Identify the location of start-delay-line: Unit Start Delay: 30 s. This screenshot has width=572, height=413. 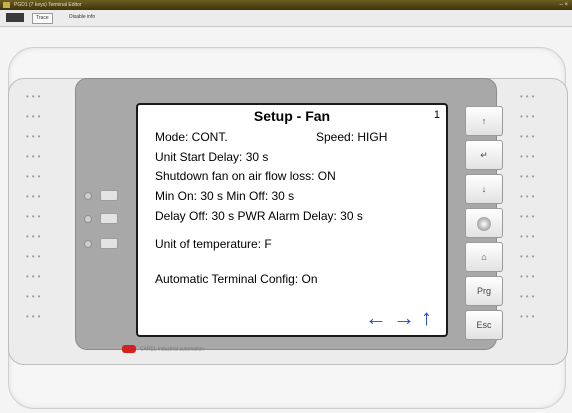
(212, 157).